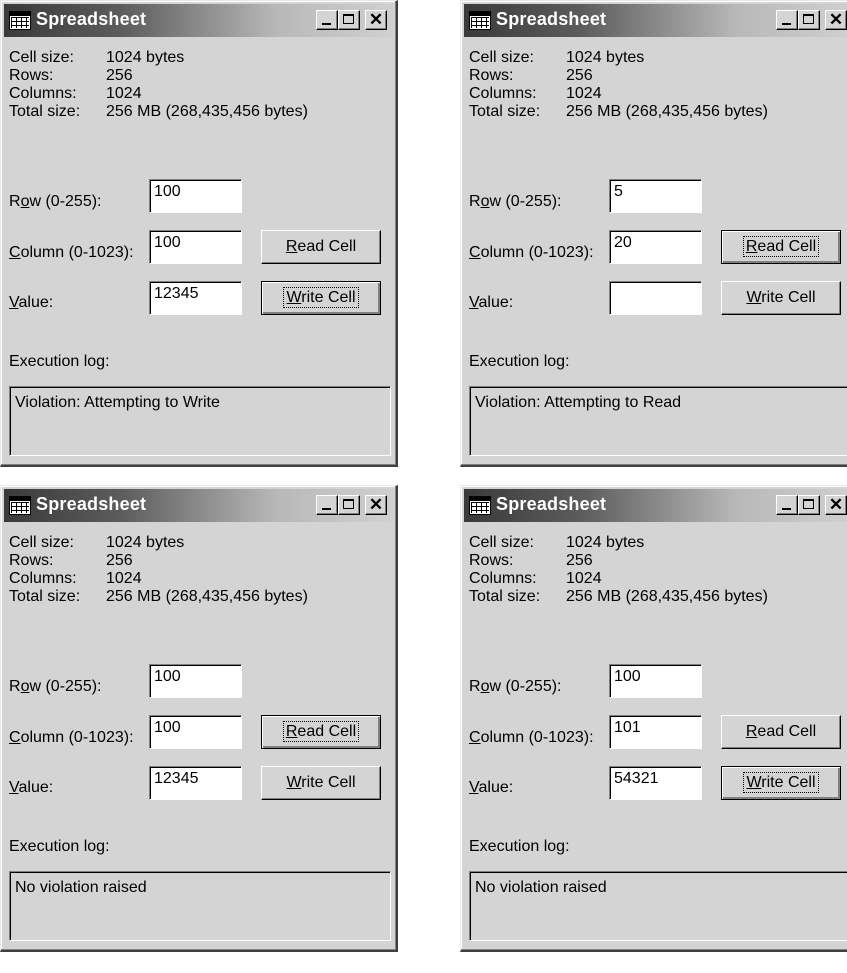 This screenshot has height=973, width=847. What do you see at coordinates (655, 247) in the screenshot?
I see `column-input: 20` at bounding box center [655, 247].